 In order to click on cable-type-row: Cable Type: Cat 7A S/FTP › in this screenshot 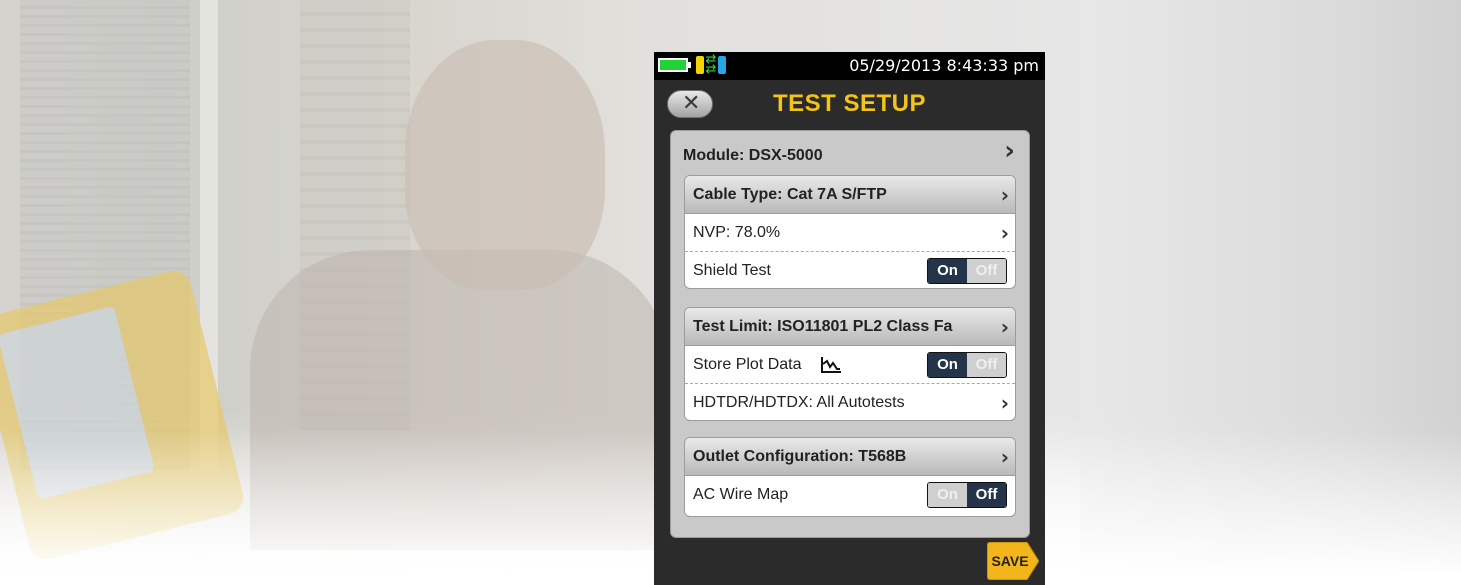, I will do `click(850, 195)`.